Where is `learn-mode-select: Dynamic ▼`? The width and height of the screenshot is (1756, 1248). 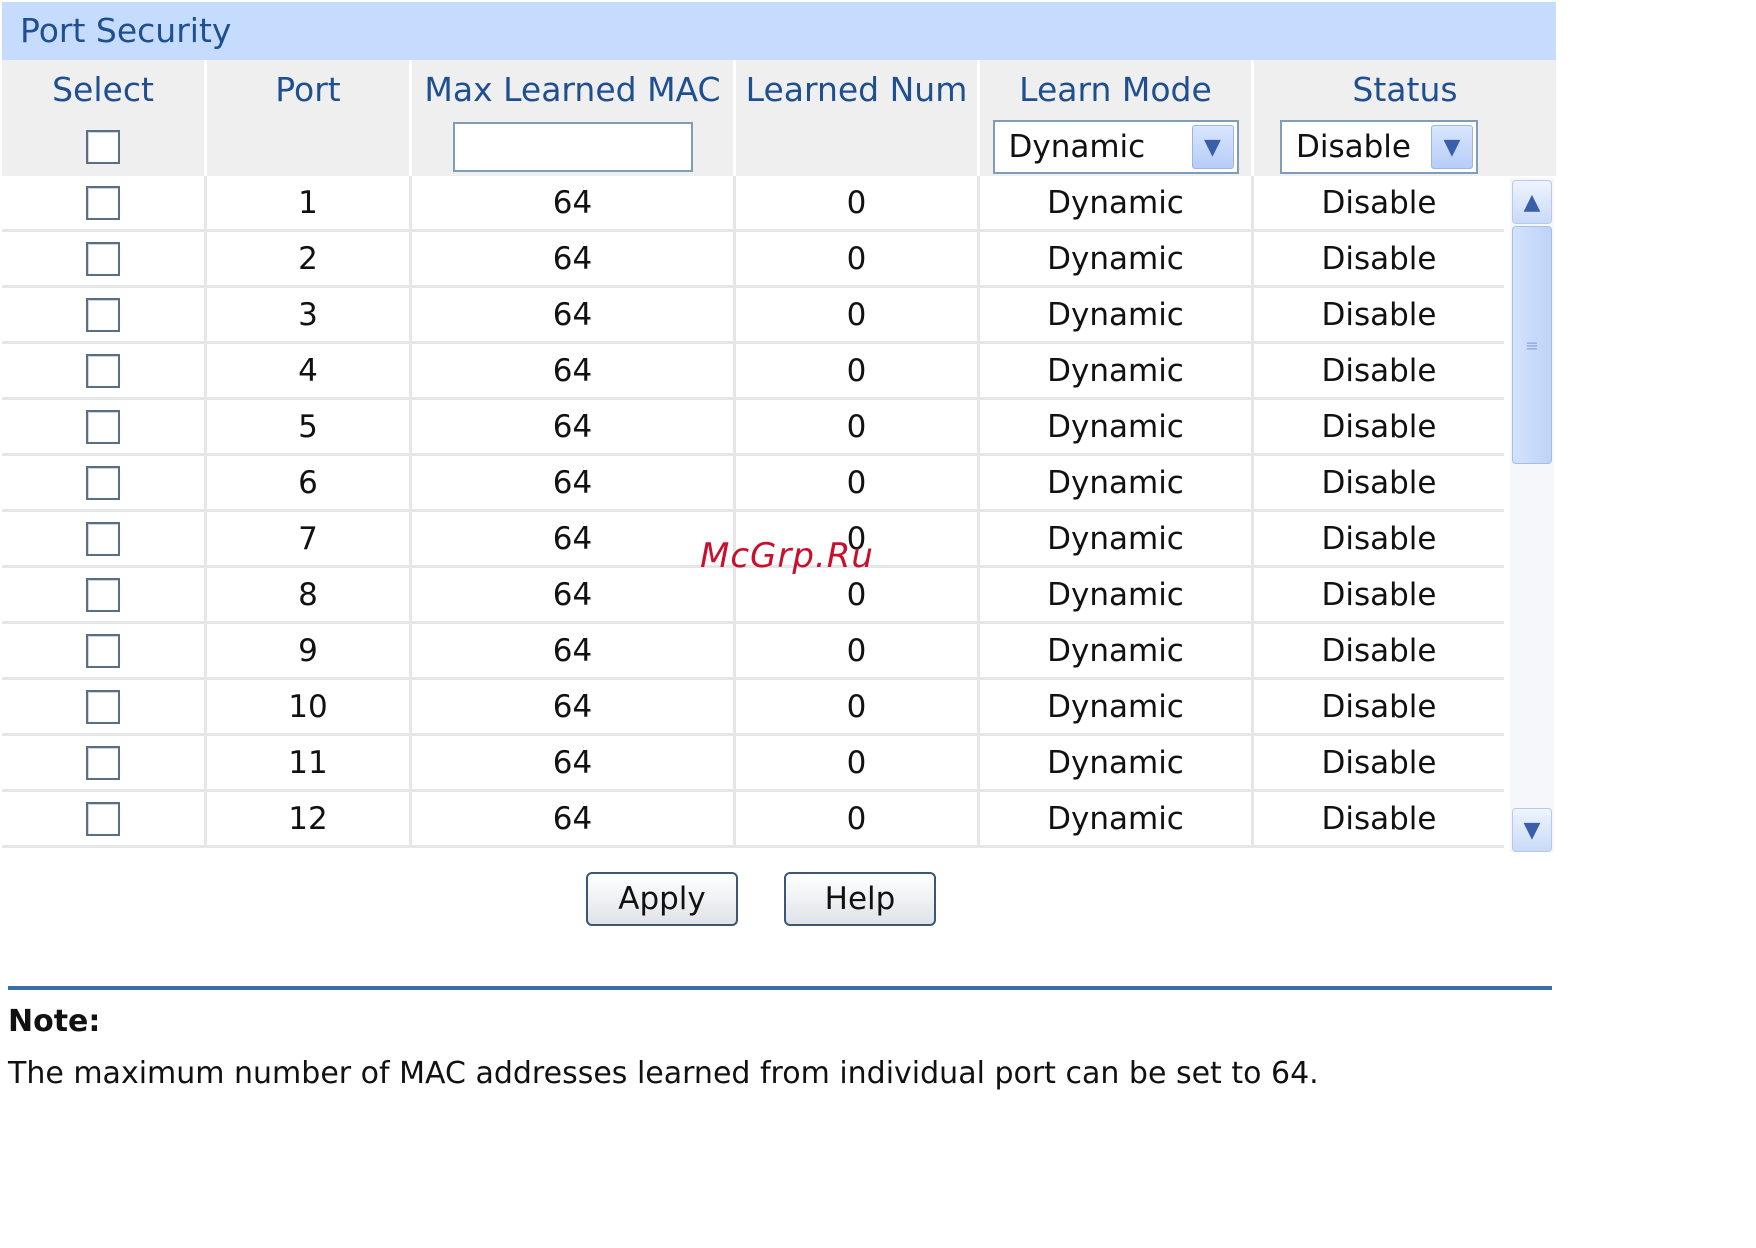 learn-mode-select: Dynamic ▼ is located at coordinates (1115, 147).